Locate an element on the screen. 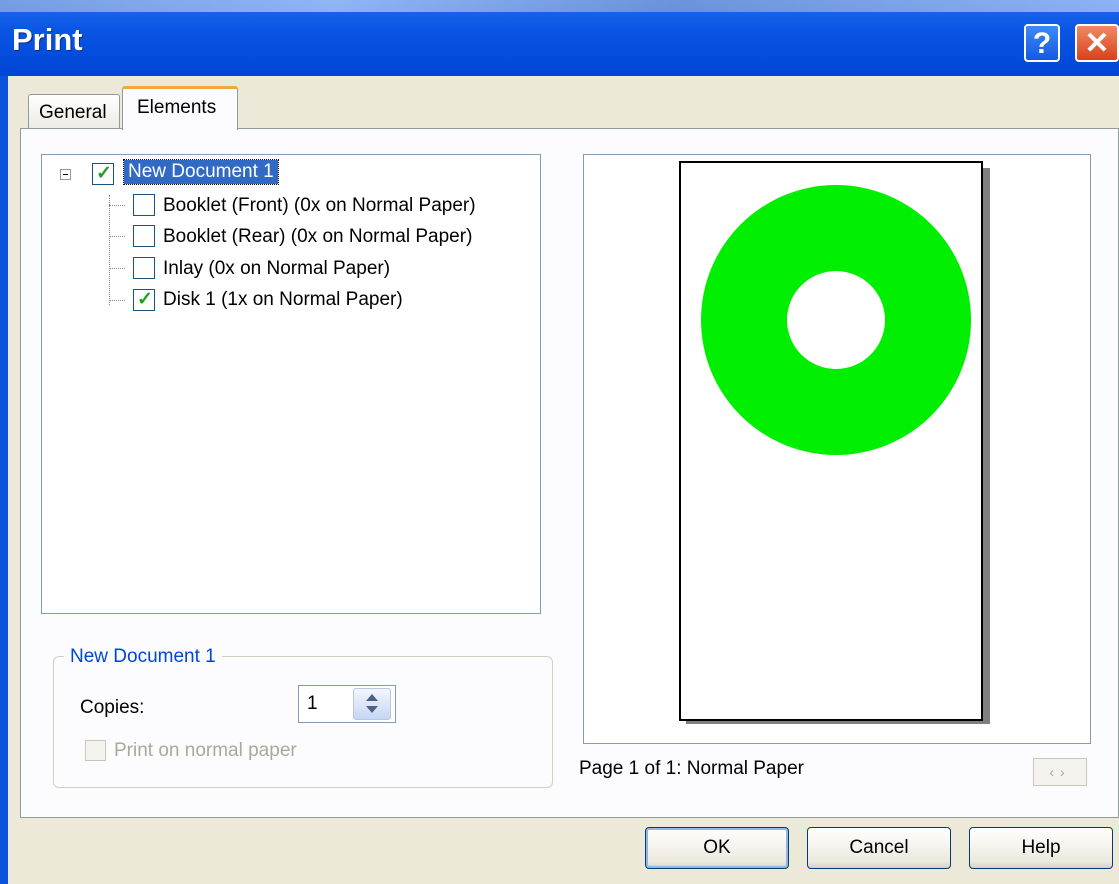 This screenshot has width=1119, height=884. cancel-button: Cancel is located at coordinates (879, 848).